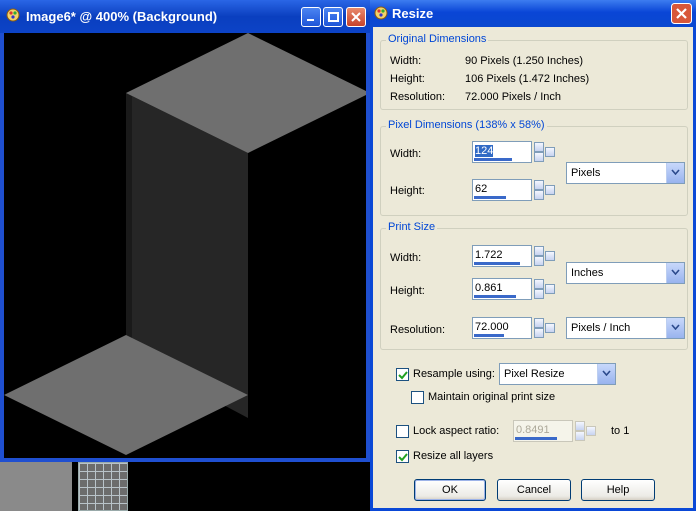  What do you see at coordinates (495, 296) in the screenshot?
I see `print-height-slider-bar` at bounding box center [495, 296].